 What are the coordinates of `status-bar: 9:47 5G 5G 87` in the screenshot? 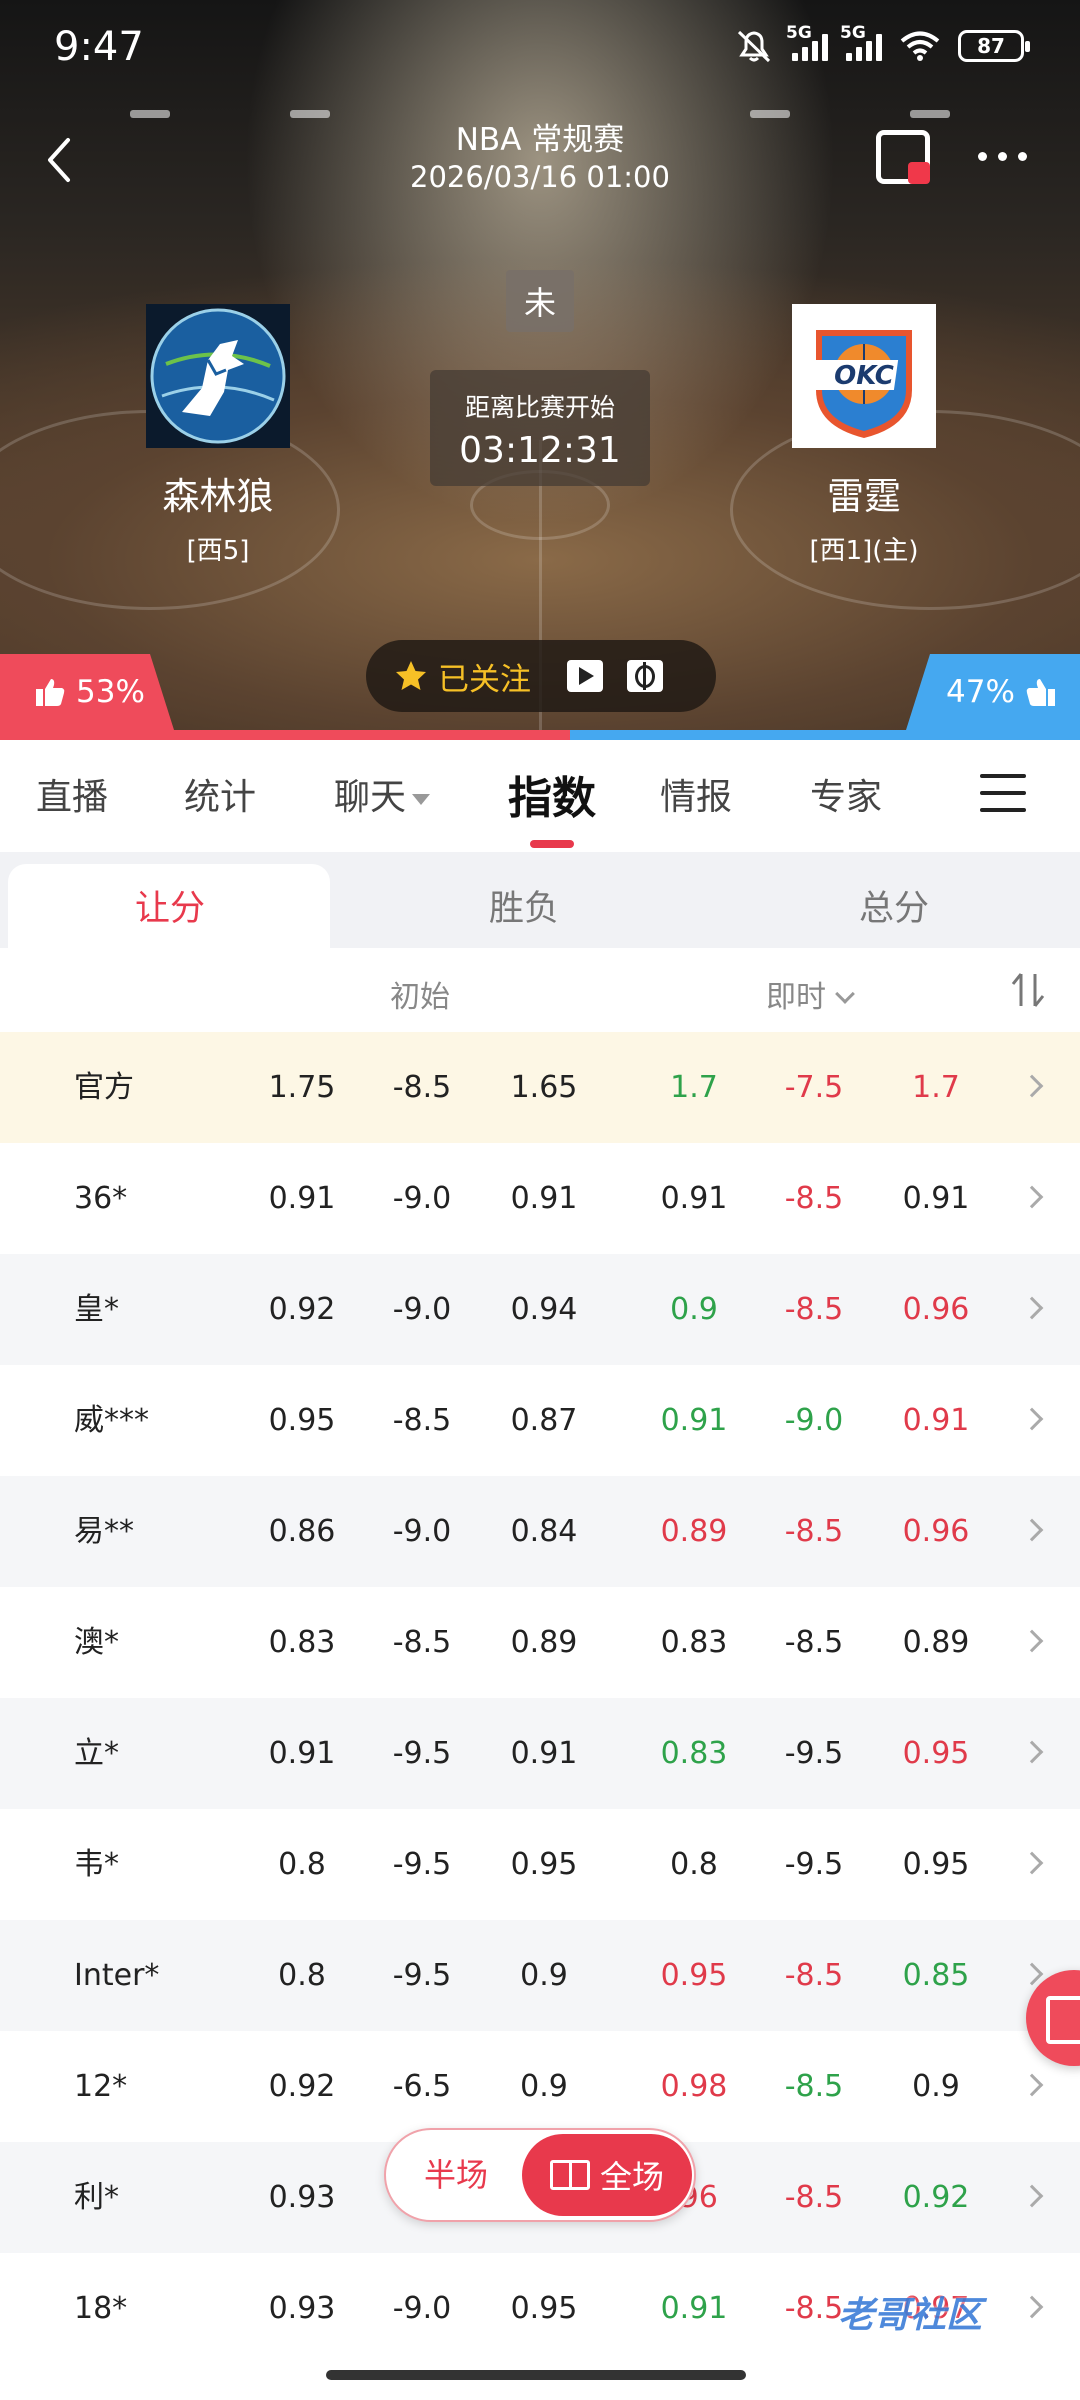 It's located at (540, 50).